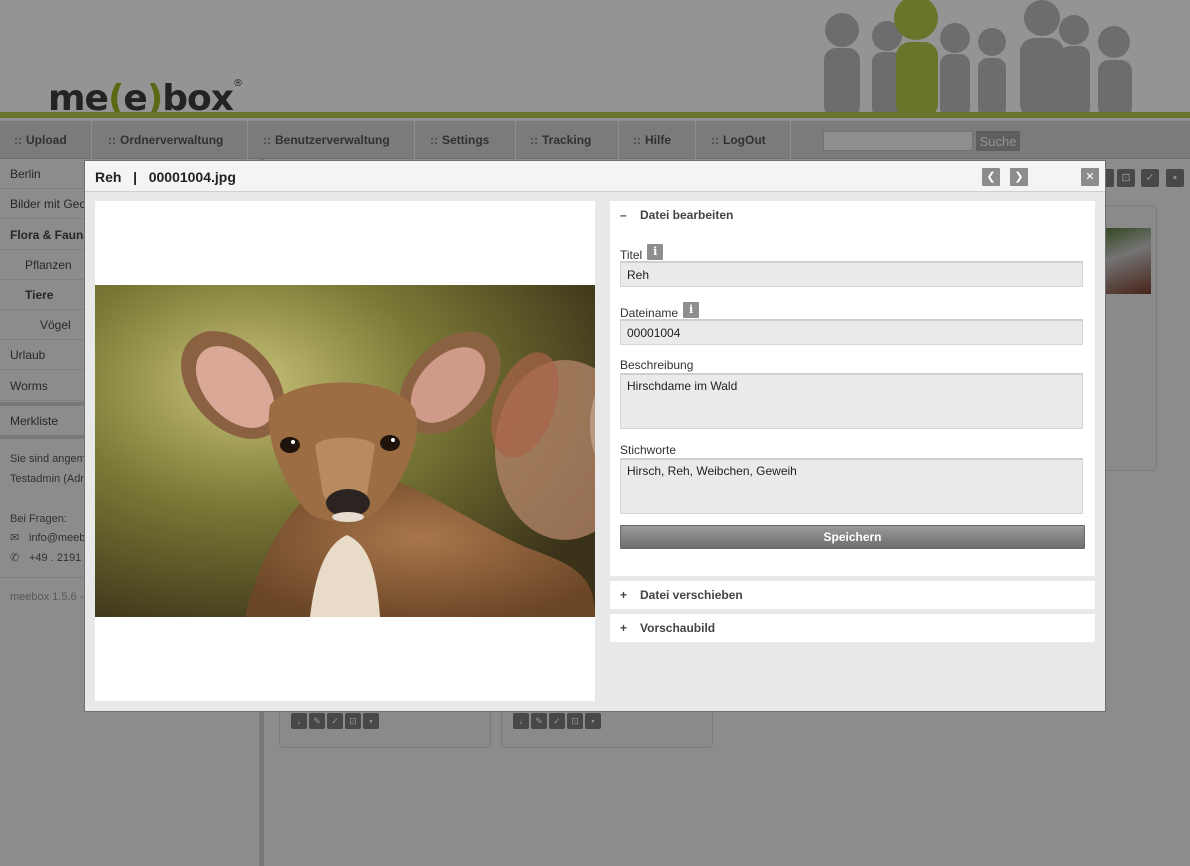 This screenshot has width=1190, height=866. I want to click on move-file-header: + Datei verschieben, so click(852, 595).